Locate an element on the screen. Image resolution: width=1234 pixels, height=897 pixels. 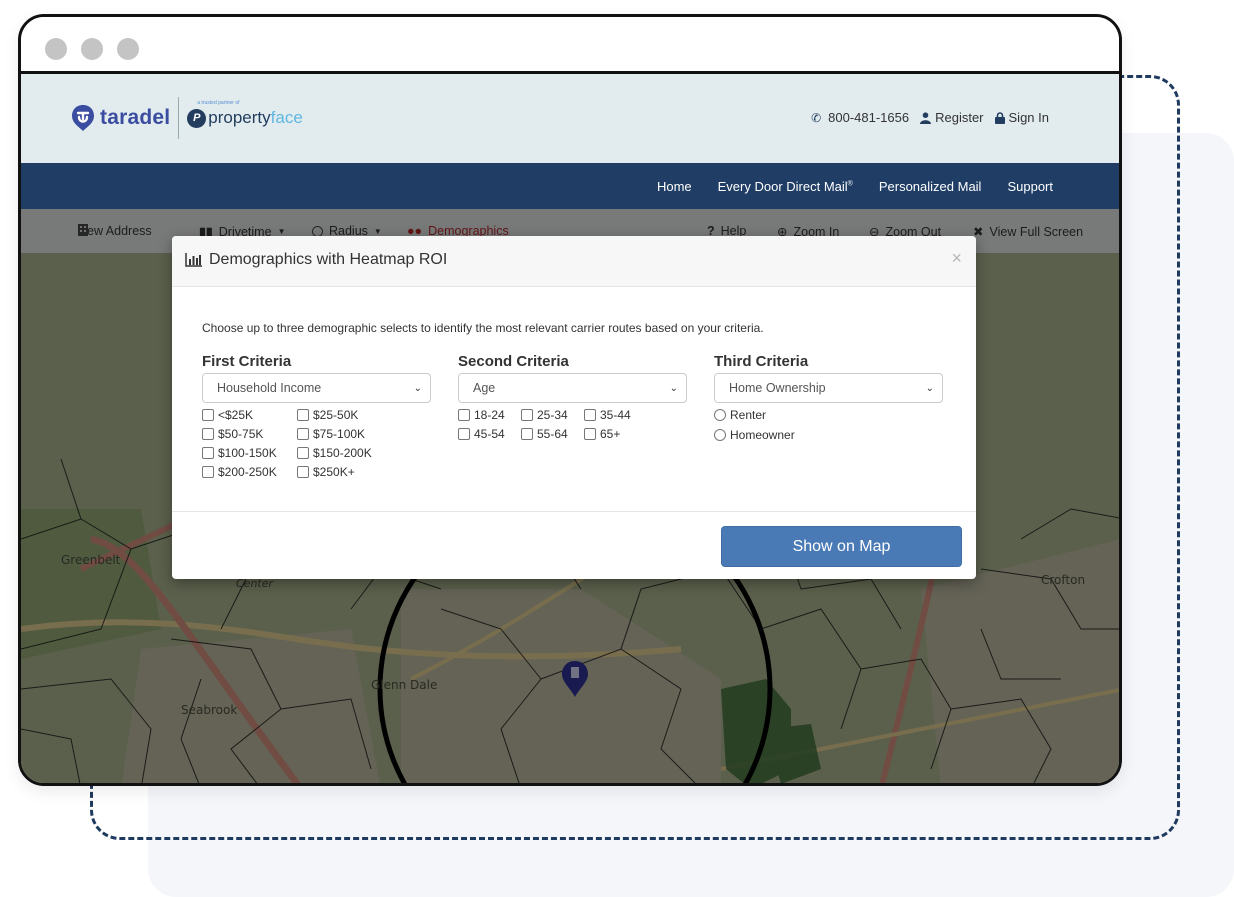
option-label: 35-44 is located at coordinates (615, 414).